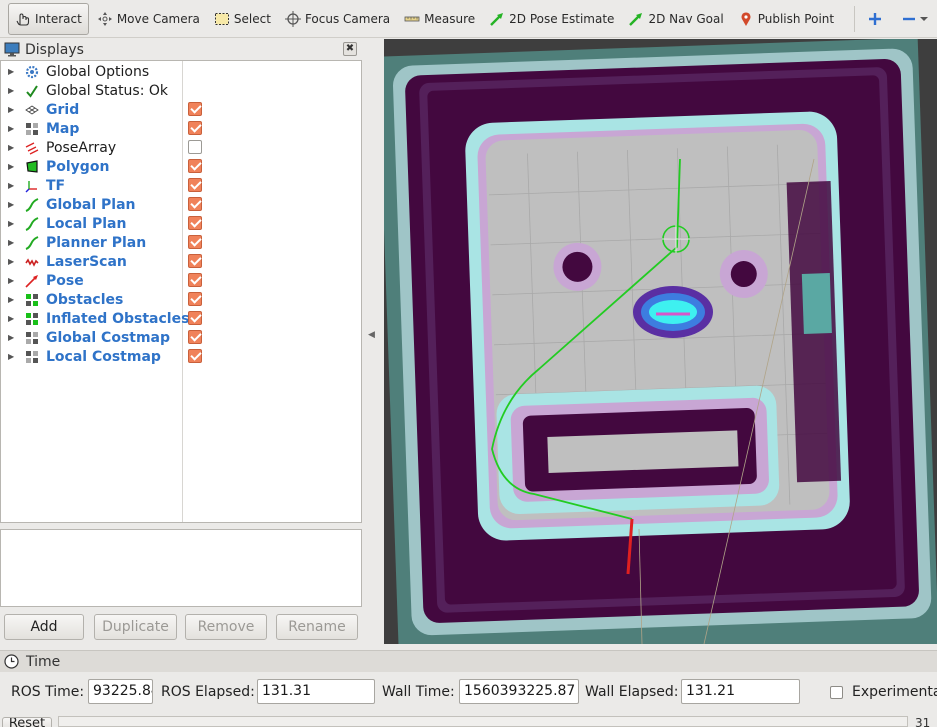  What do you see at coordinates (85, 299) in the screenshot?
I see `display-label: Obstacles` at bounding box center [85, 299].